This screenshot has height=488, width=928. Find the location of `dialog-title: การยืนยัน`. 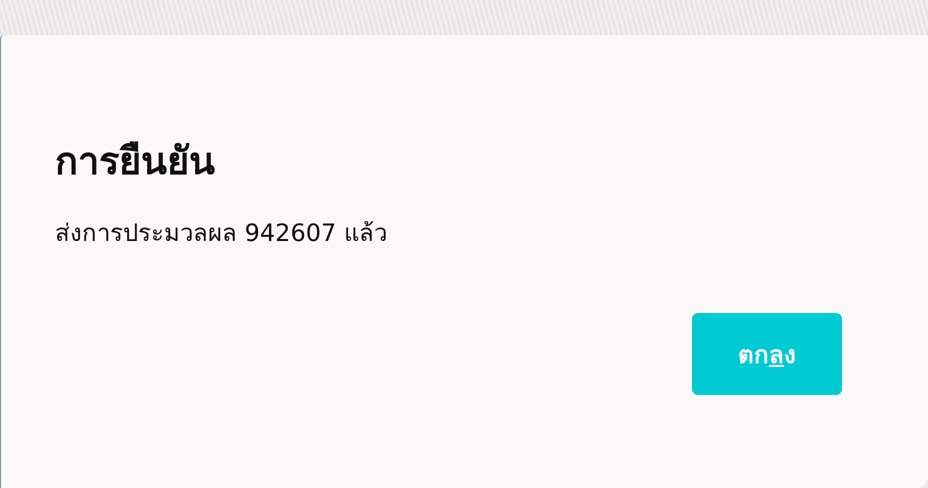

dialog-title: การยืนยัน is located at coordinates (135, 161).